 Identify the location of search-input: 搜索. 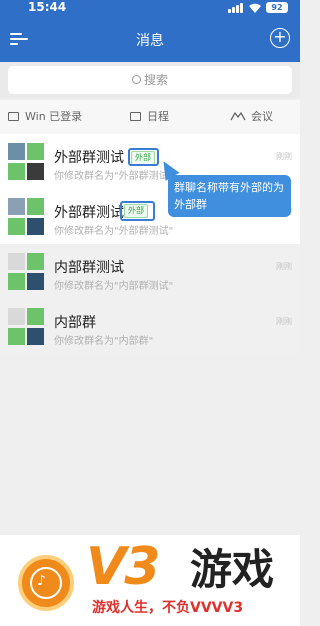
(150, 80).